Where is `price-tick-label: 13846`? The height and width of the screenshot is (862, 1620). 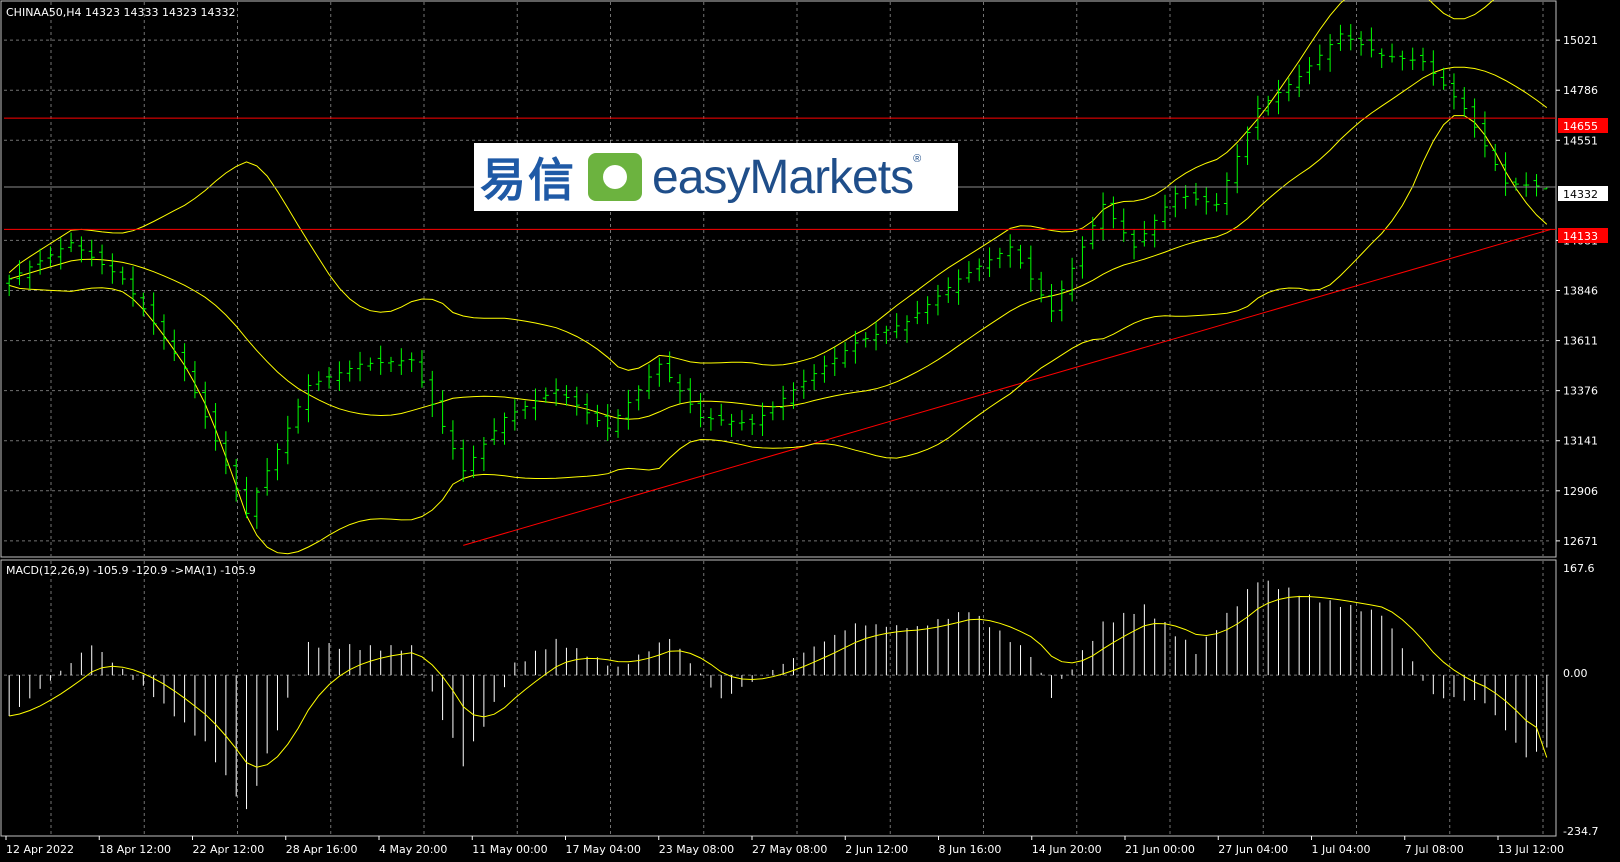 price-tick-label: 13846 is located at coordinates (1580, 291).